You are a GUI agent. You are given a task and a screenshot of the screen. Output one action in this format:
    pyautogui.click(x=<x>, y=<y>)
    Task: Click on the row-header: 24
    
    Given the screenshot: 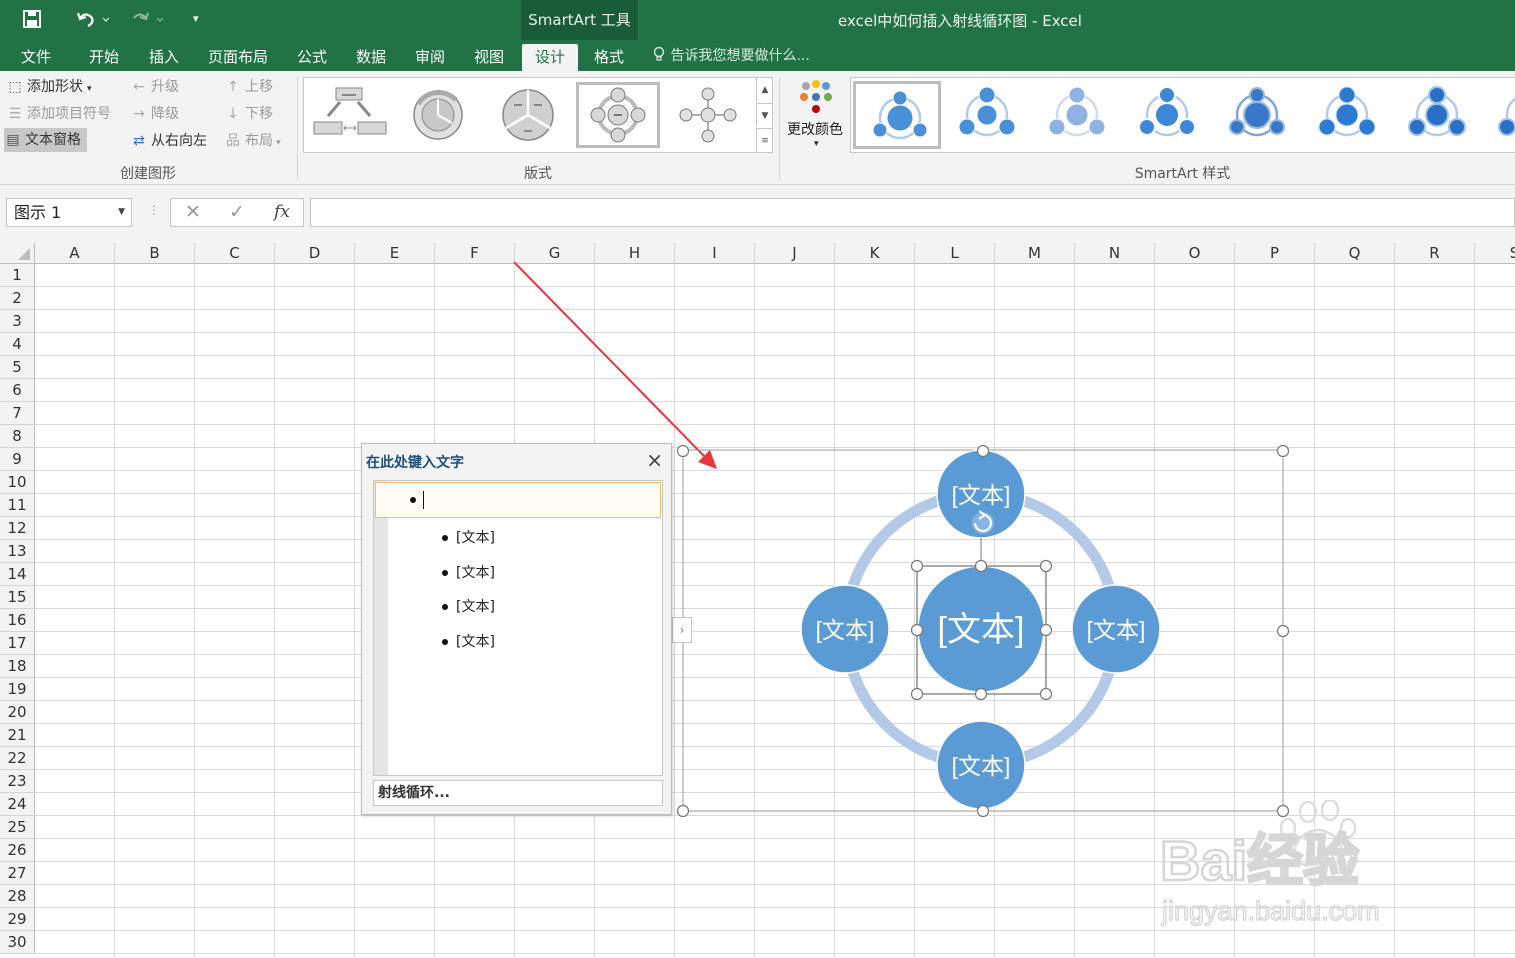 What is the action you would take?
    pyautogui.click(x=17, y=804)
    